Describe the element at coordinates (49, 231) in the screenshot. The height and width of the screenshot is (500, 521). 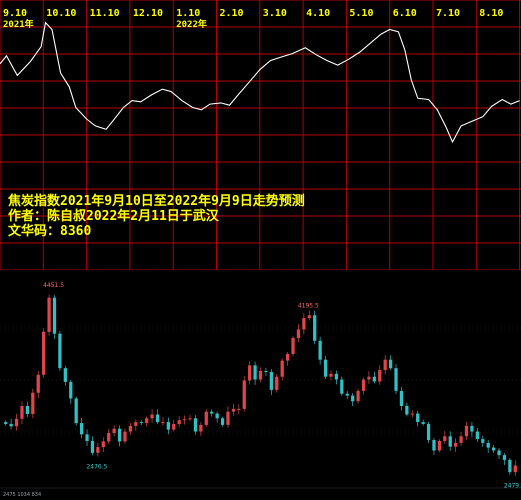
I see `forecast-code-line: 文华码：8360` at that location.